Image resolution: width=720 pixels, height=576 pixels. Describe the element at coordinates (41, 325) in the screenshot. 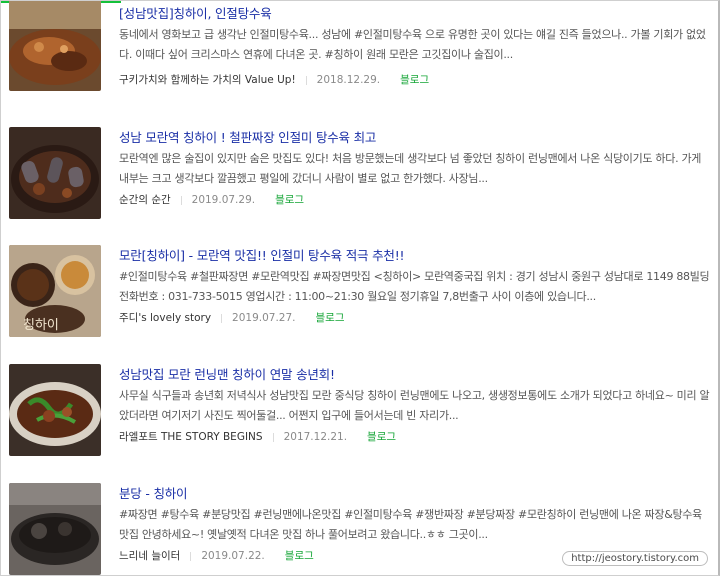

I see `svg-text: 칭하이` at that location.